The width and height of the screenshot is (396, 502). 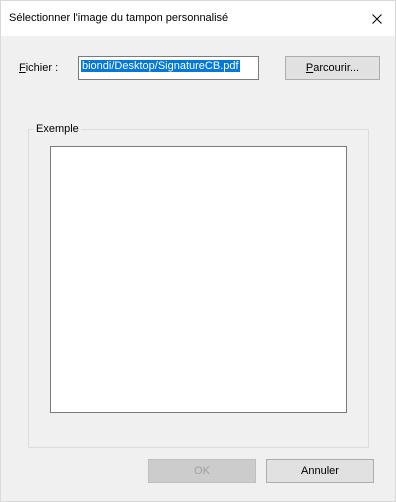 I want to click on ok-button-label: OK, so click(x=202, y=471).